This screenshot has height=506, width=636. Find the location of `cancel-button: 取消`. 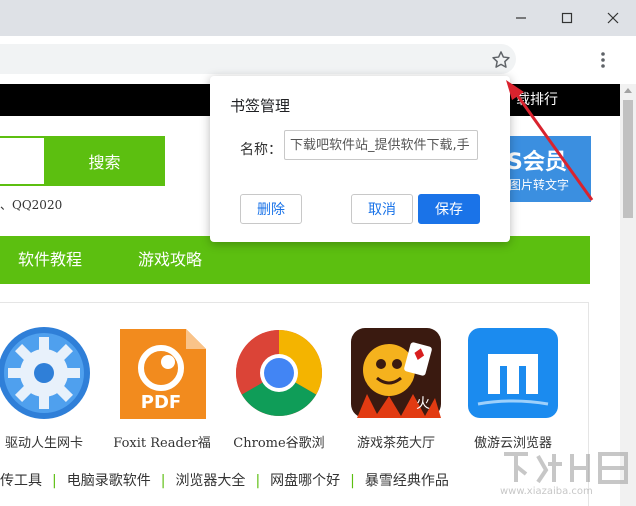

cancel-button: 取消 is located at coordinates (382, 209).